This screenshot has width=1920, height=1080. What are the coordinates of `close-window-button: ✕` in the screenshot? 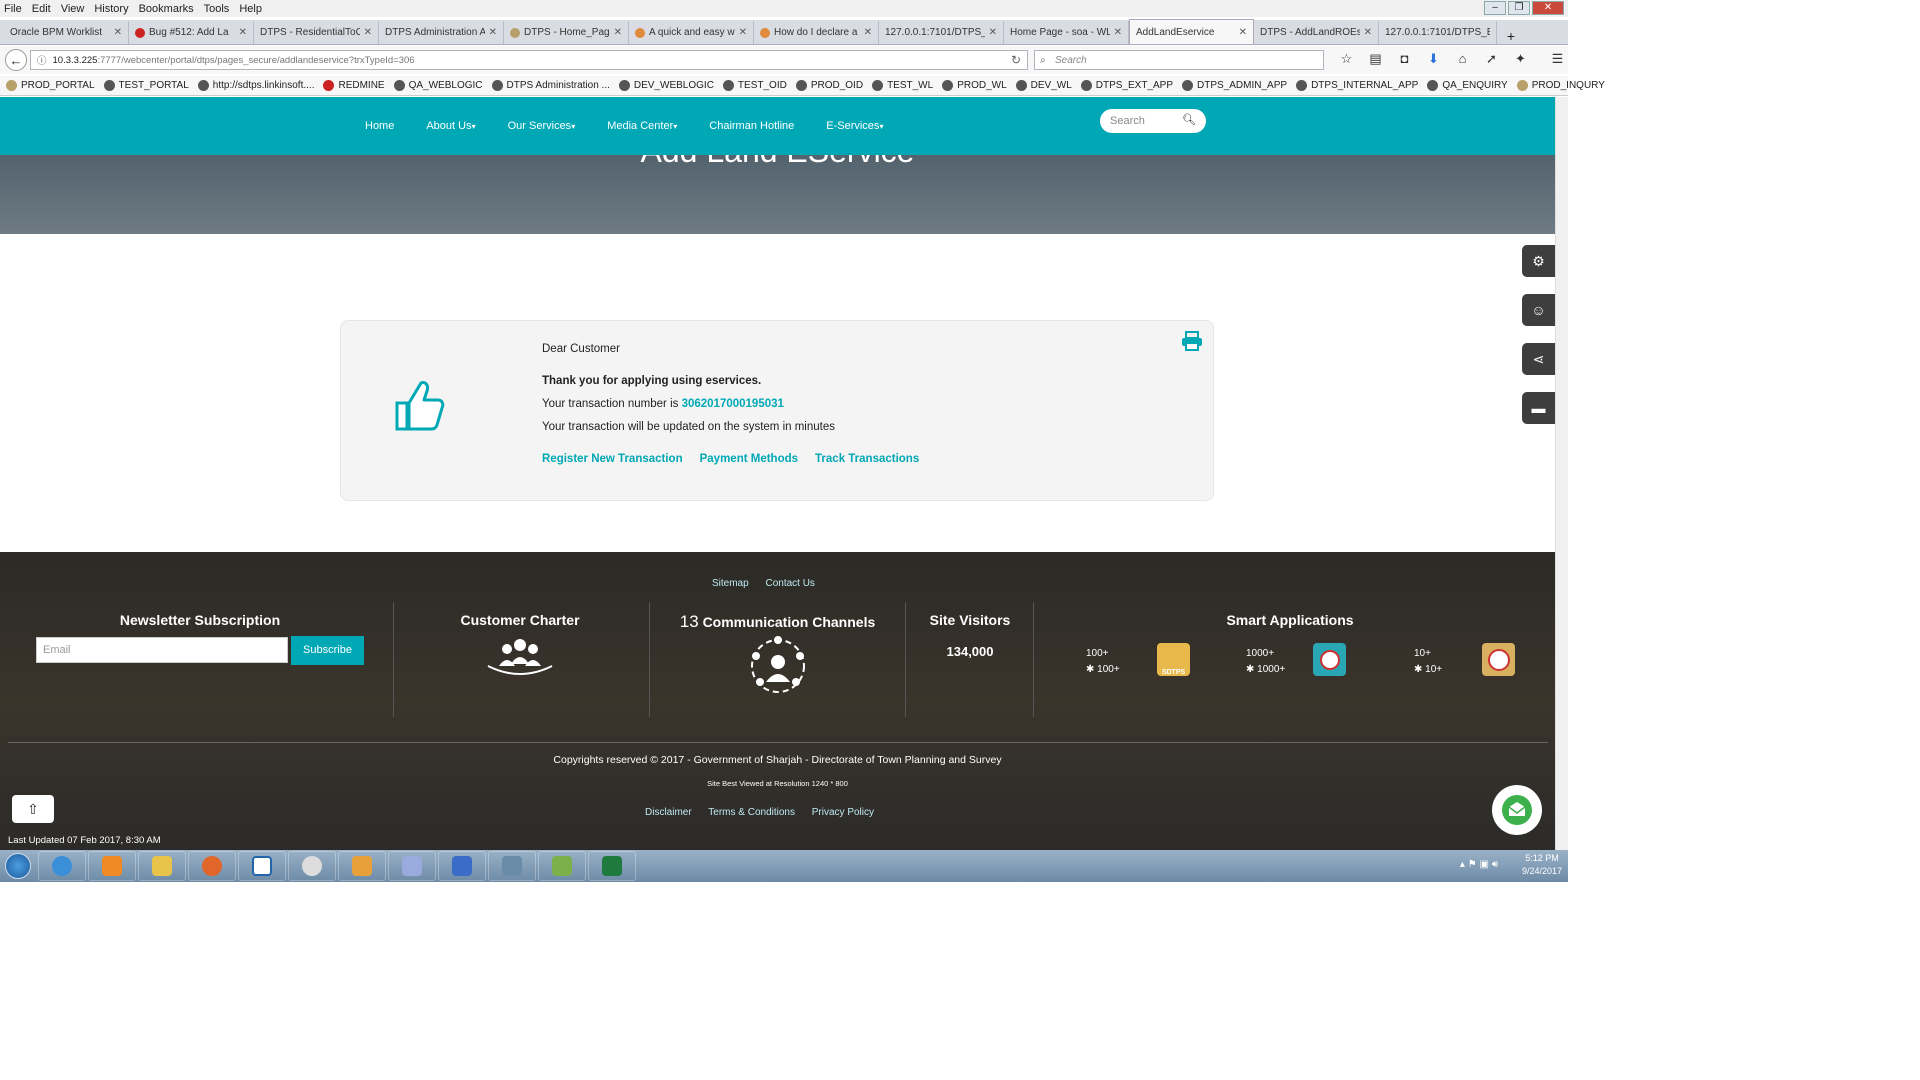 It's located at (1548, 8).